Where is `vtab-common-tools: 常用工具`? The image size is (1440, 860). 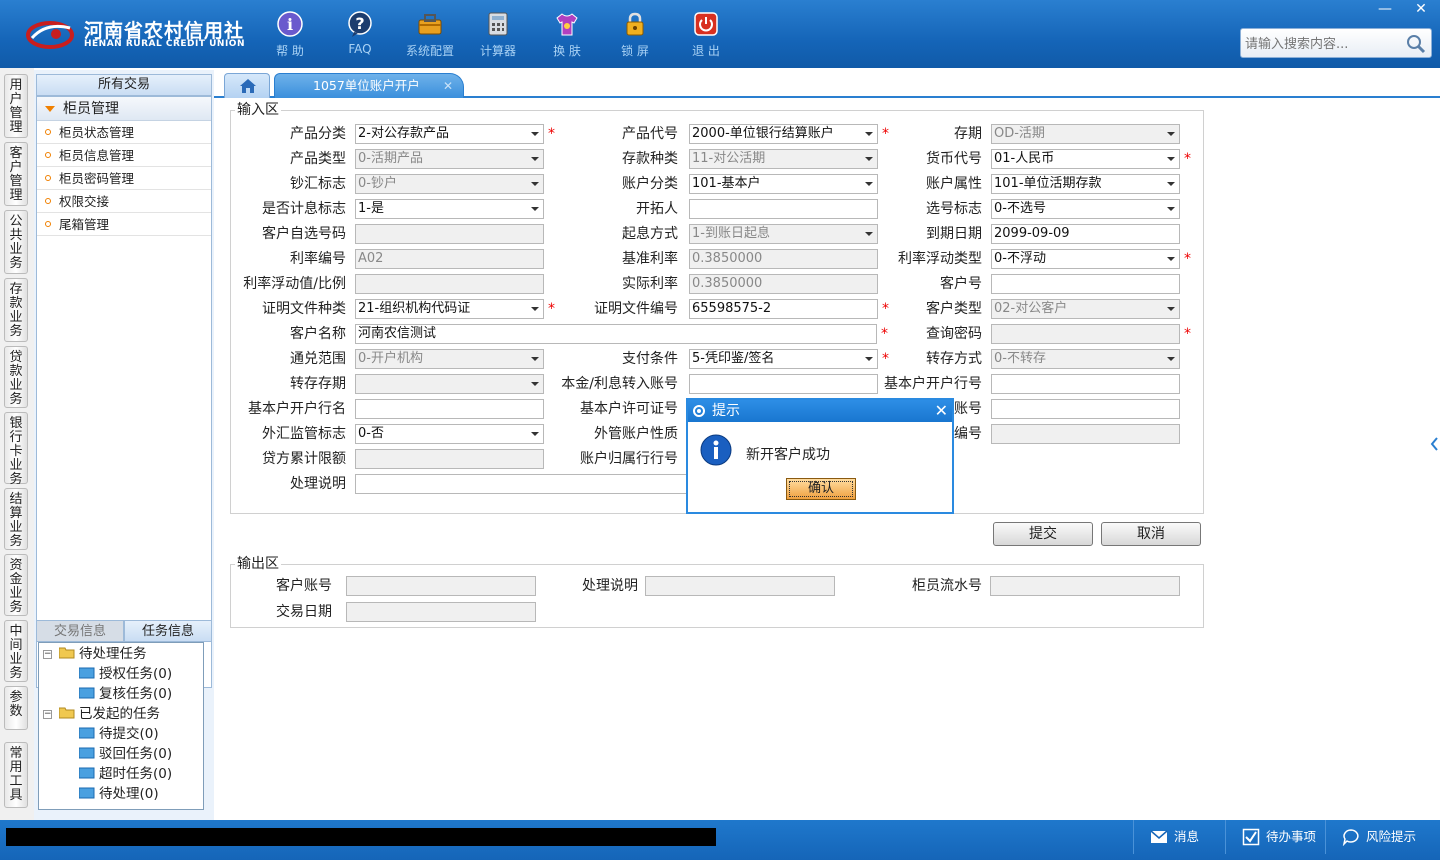
vtab-common-tools: 常用工具 is located at coordinates (16, 775).